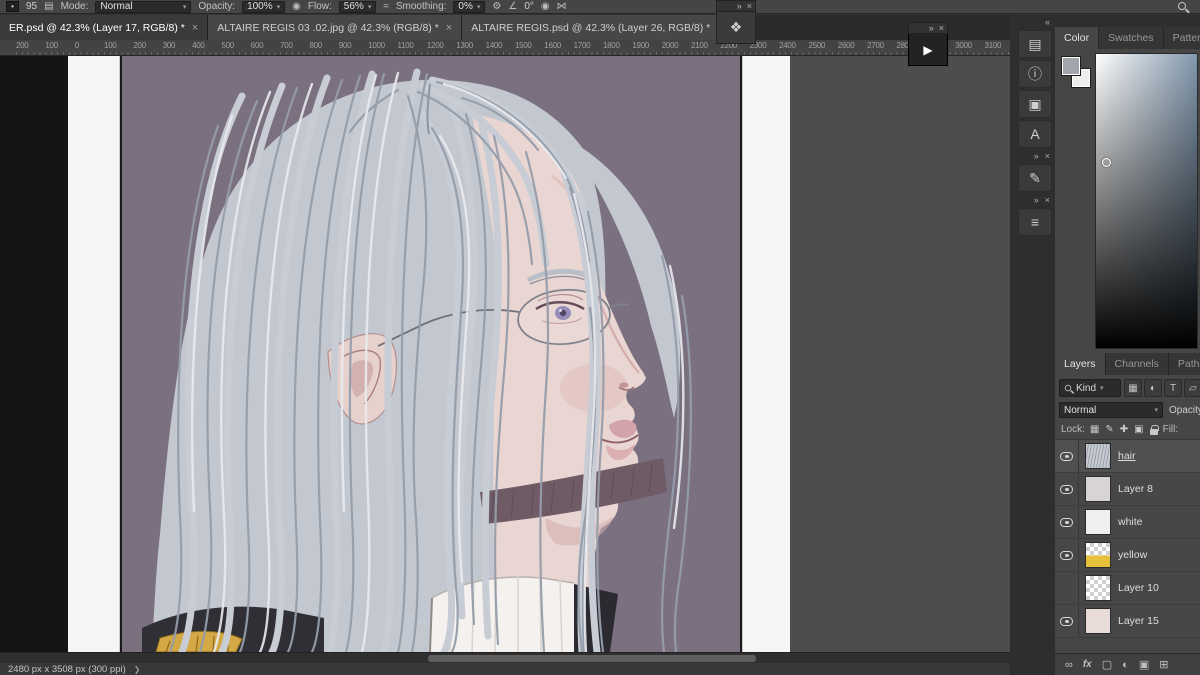 The width and height of the screenshot is (1200, 675). What do you see at coordinates (31, 6) in the screenshot?
I see `brush-size-value: 95` at bounding box center [31, 6].